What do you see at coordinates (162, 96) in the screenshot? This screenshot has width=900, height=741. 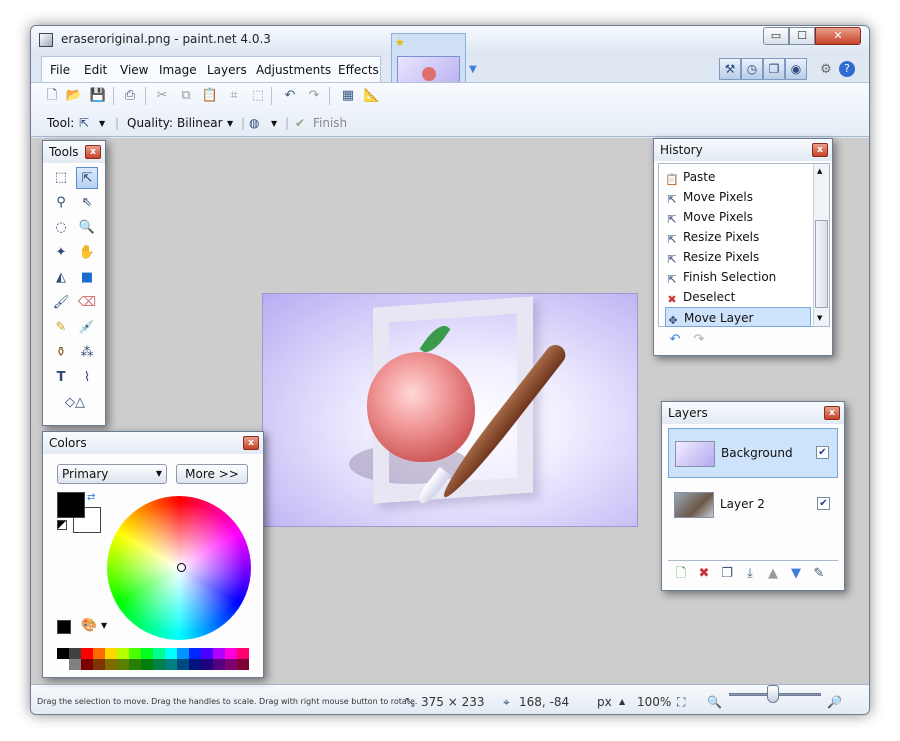 I see `cut-icon: ✂` at bounding box center [162, 96].